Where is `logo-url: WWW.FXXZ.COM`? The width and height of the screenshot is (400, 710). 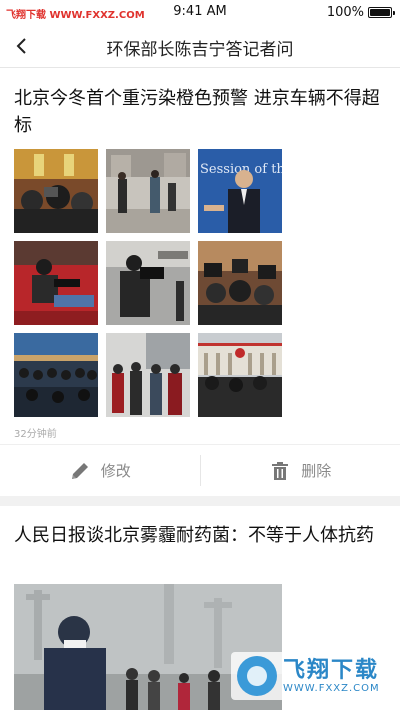
logo-url: WWW.FXXZ.COM is located at coordinates (331, 688).